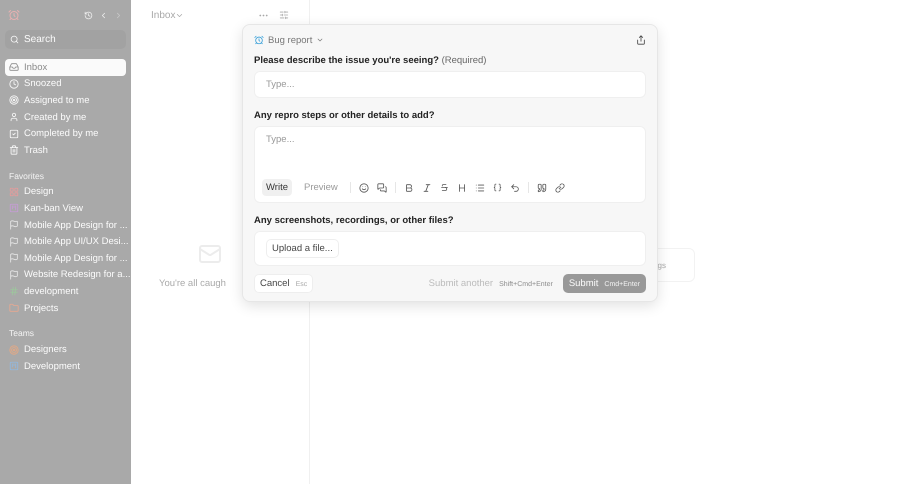 The height and width of the screenshot is (484, 900). I want to click on search-icon, so click(14, 39).